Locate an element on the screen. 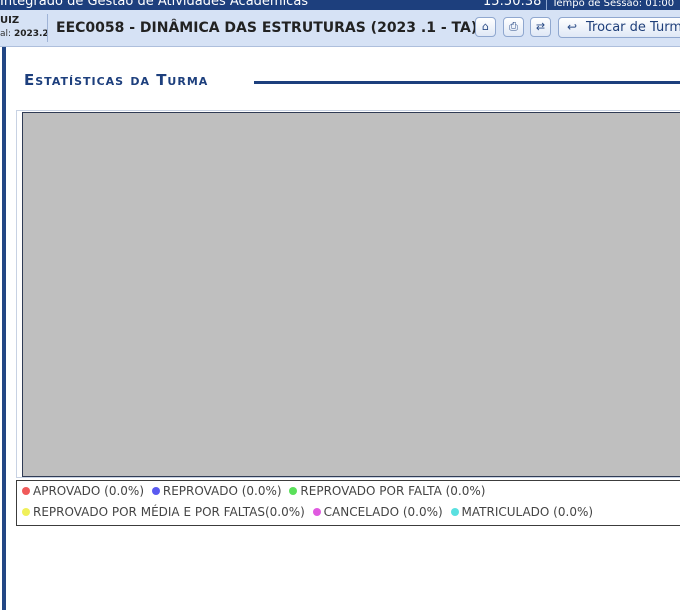  home-button: ⌂ is located at coordinates (485, 27).